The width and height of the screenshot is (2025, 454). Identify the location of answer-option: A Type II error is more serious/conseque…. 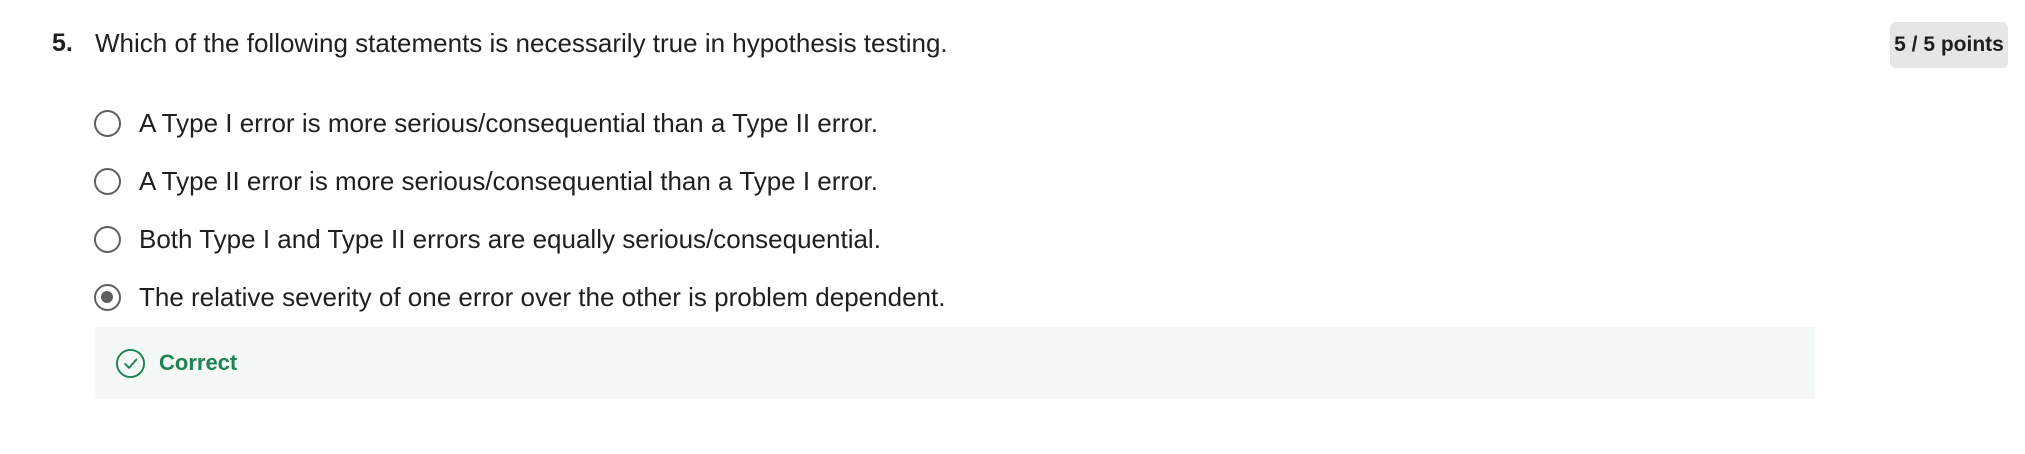
(944, 181).